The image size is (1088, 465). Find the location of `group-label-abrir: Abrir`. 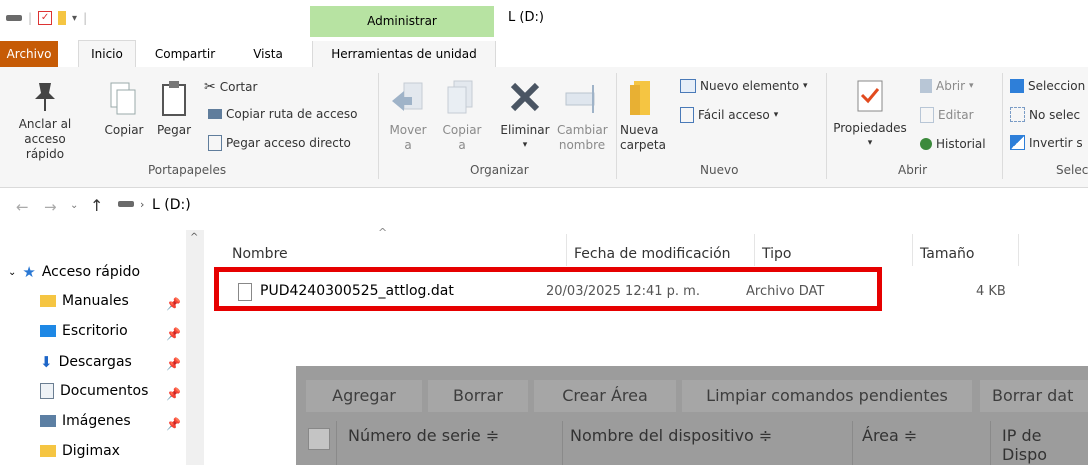

group-label-abrir: Abrir is located at coordinates (913, 170).